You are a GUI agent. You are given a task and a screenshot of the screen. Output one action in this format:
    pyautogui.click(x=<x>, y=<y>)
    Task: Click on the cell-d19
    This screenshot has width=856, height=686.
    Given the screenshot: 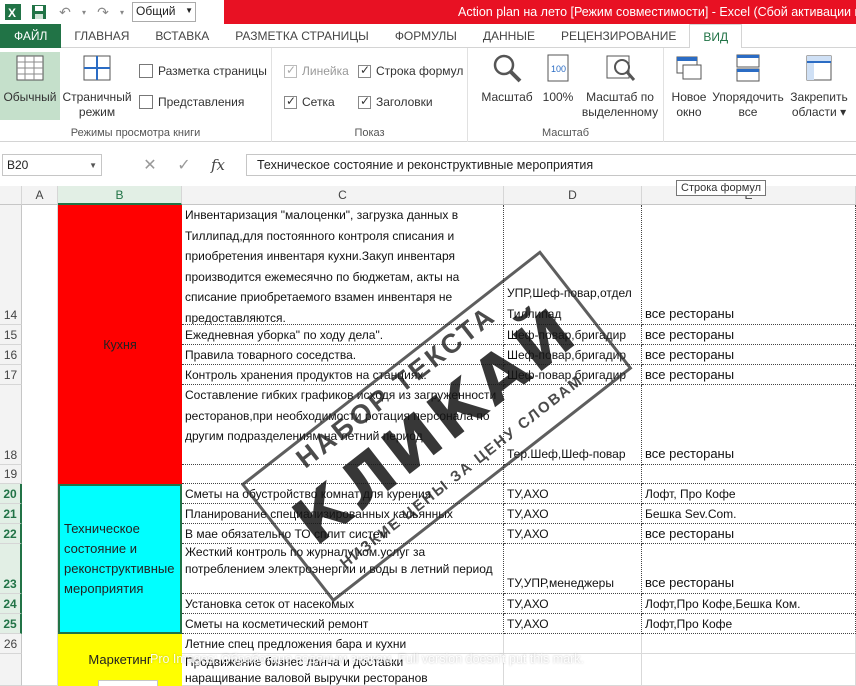 What is the action you would take?
    pyautogui.click(x=573, y=474)
    